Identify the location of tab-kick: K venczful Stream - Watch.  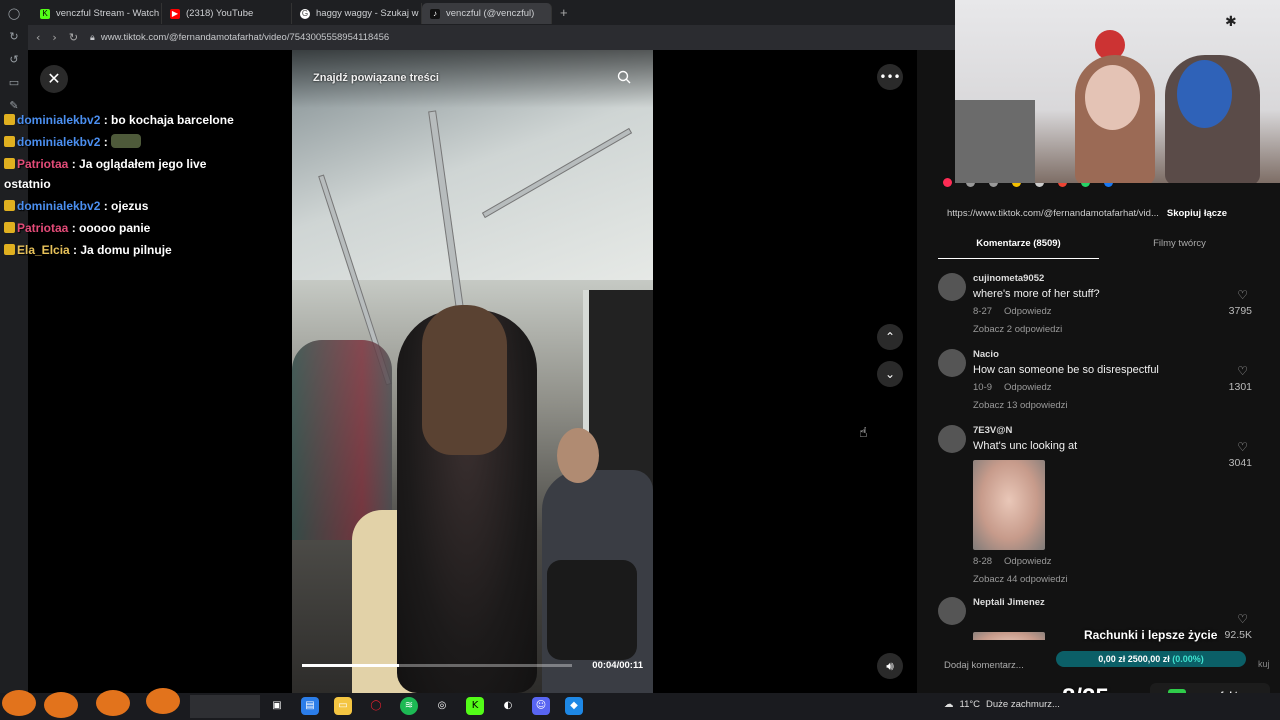
(97, 13).